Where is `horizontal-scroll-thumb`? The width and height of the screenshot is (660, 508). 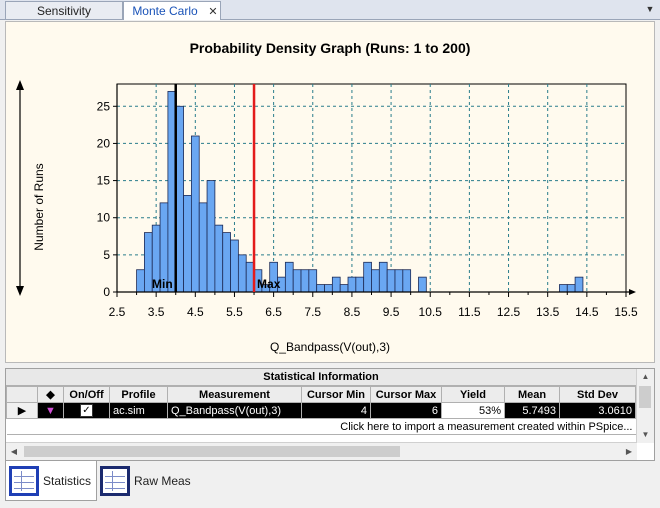 horizontal-scroll-thumb is located at coordinates (212, 451).